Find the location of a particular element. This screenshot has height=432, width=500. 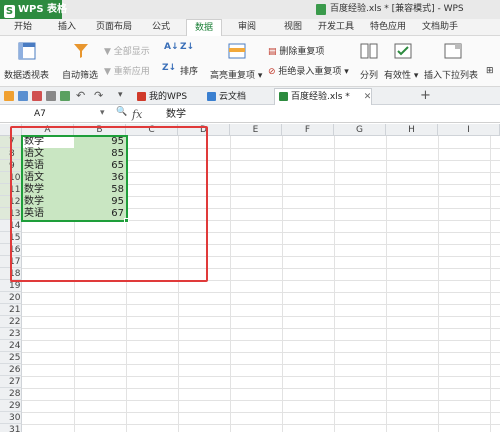

filter-icon is located at coordinates (81, 51).